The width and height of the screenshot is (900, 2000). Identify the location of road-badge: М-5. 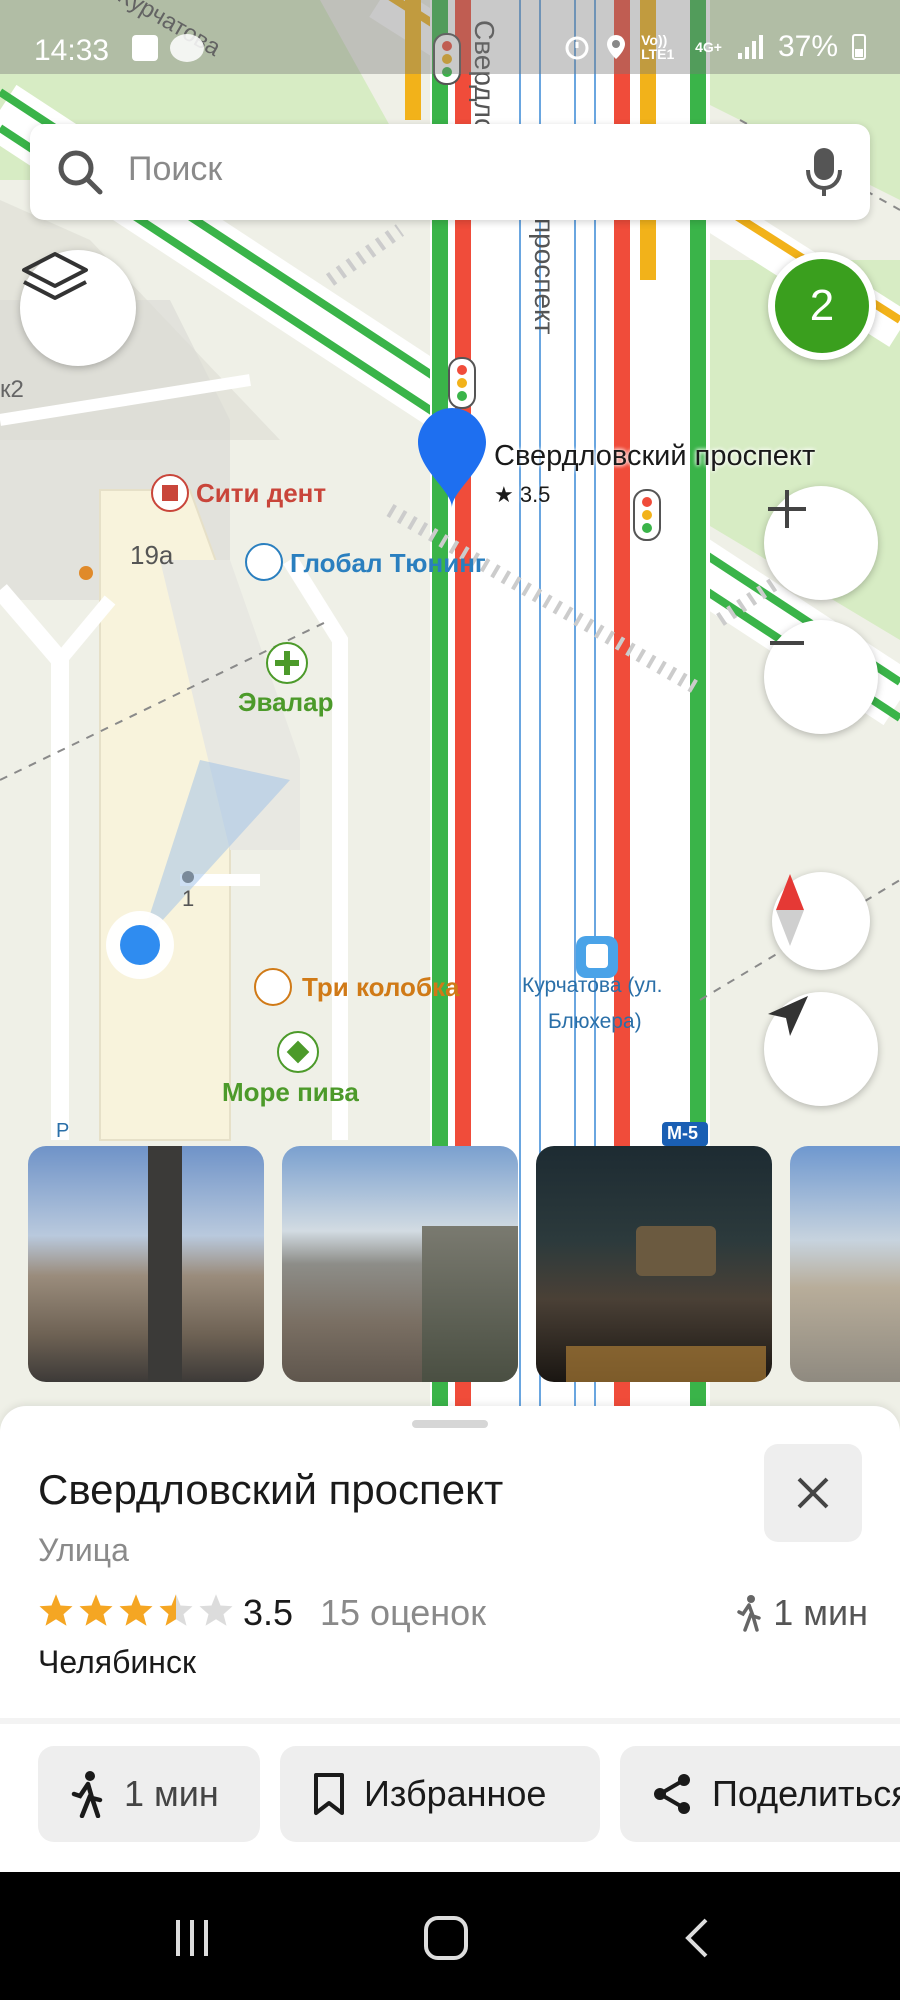
(682, 1133).